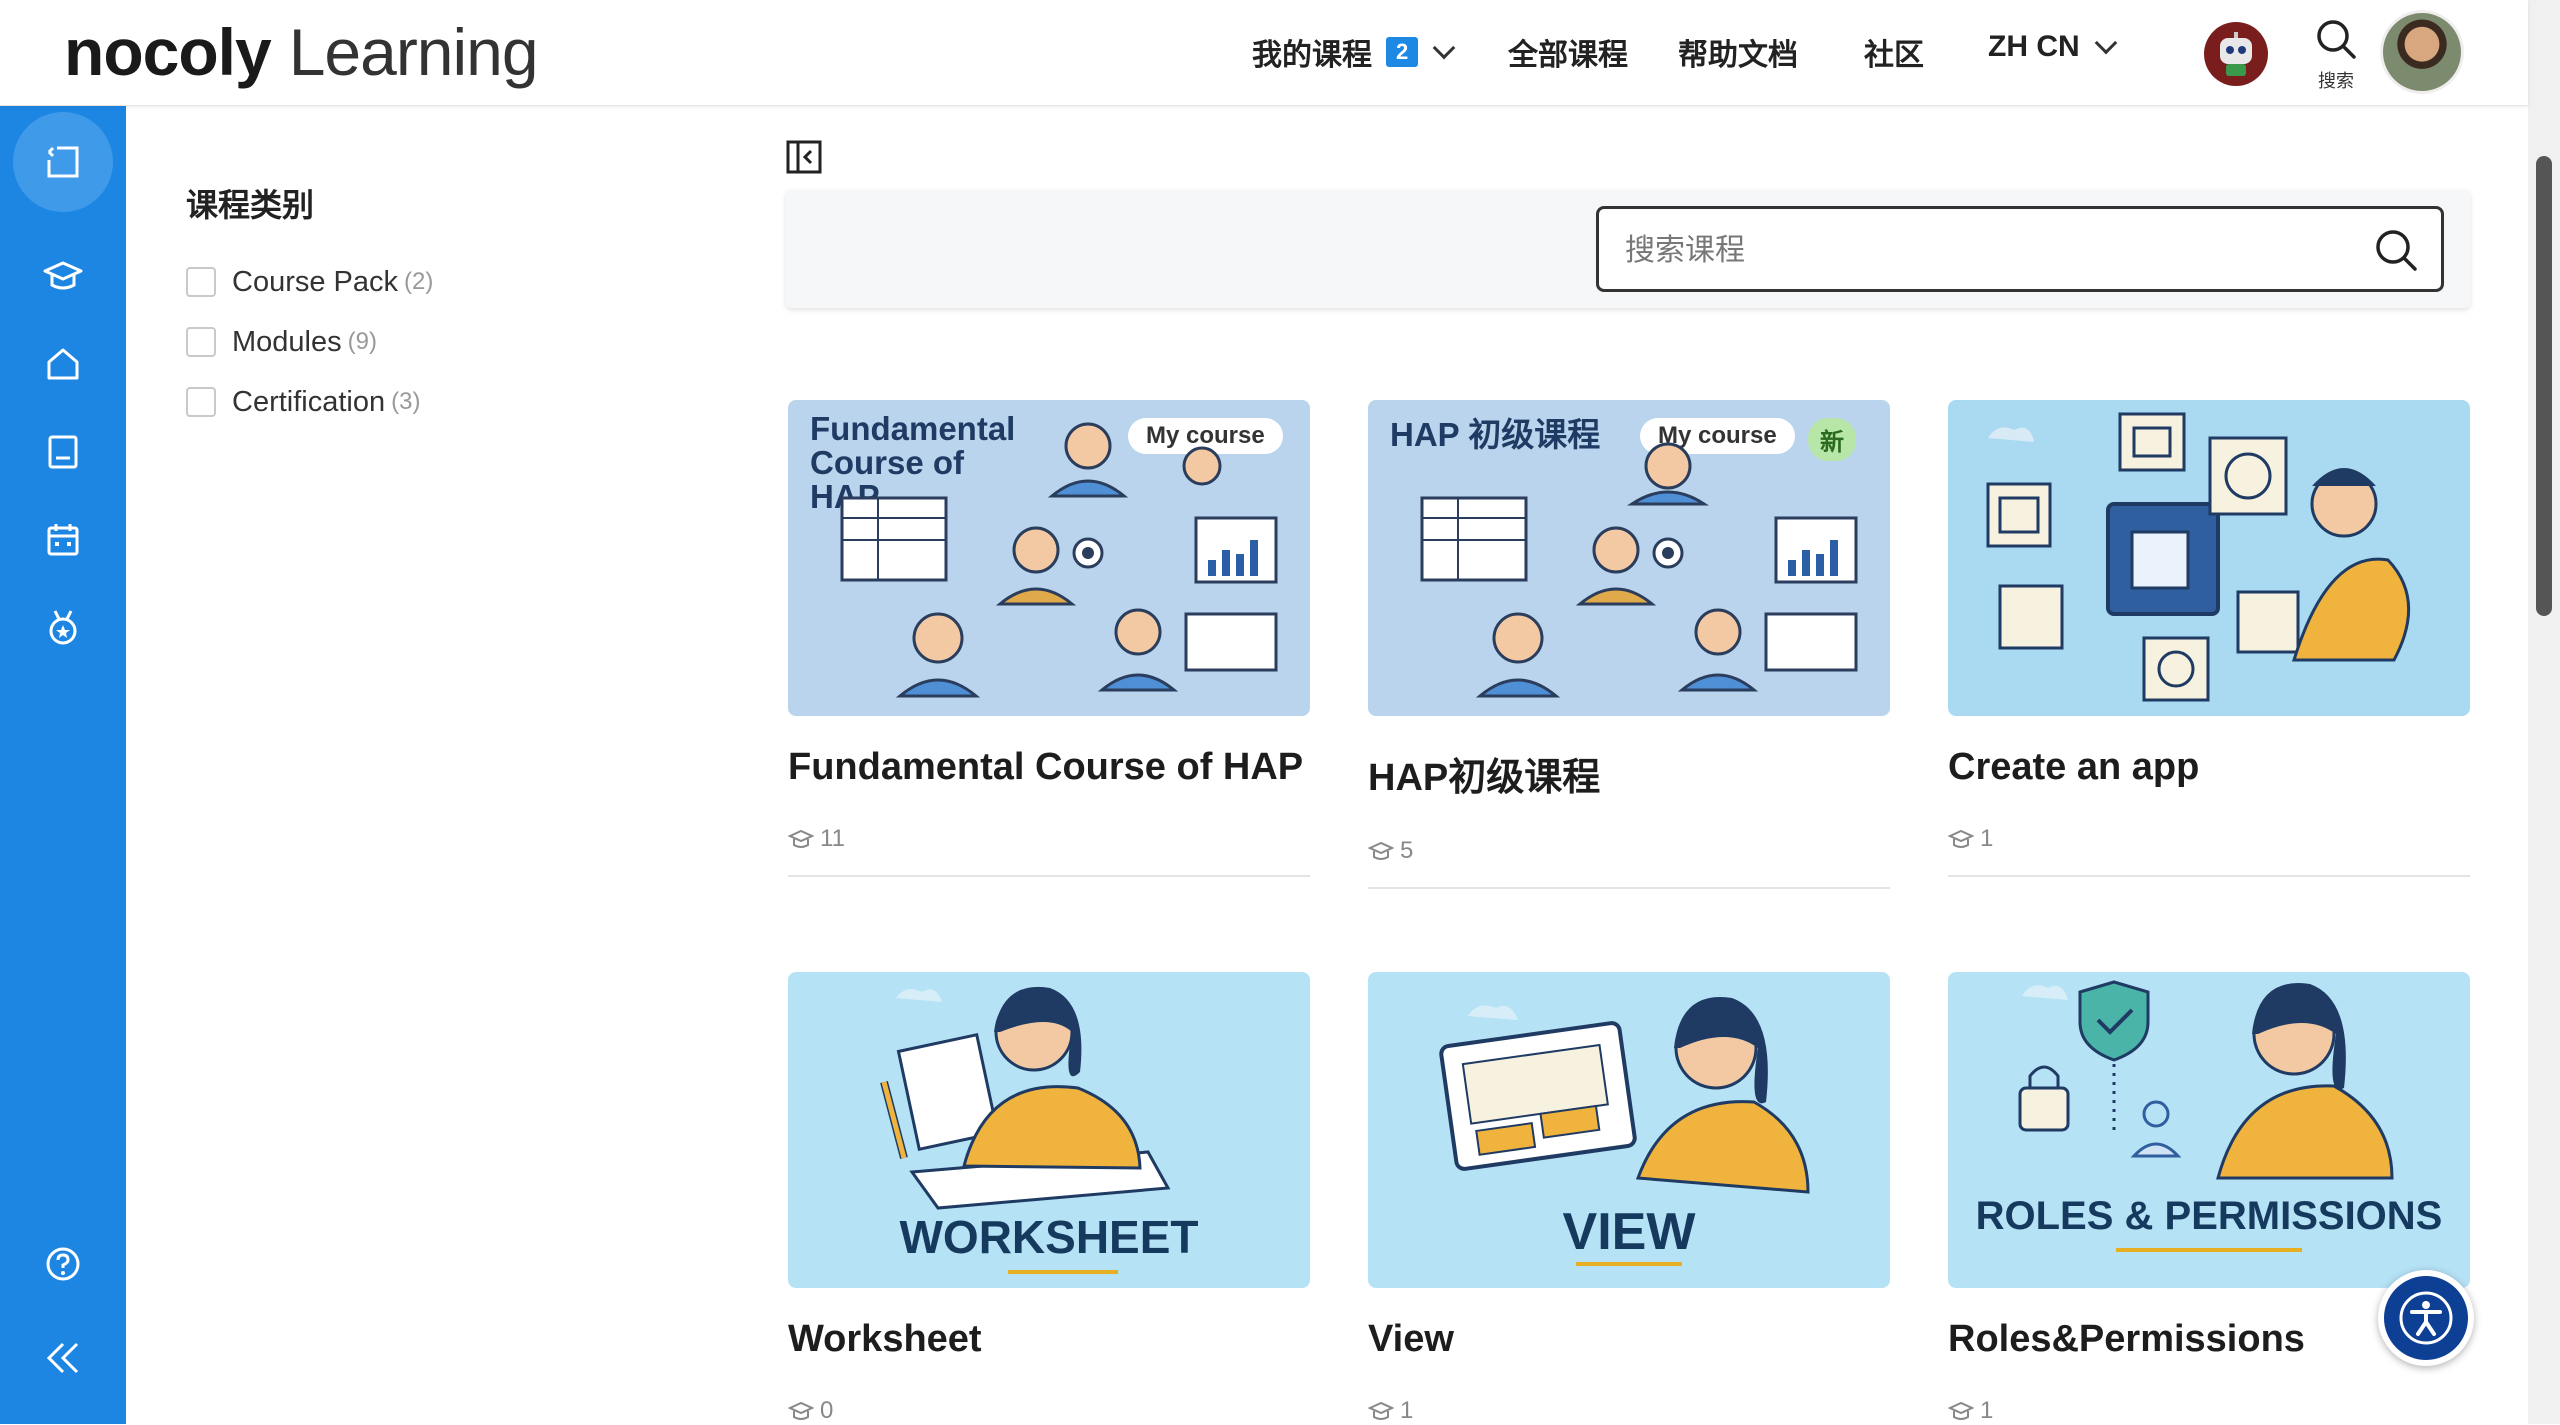  I want to click on filter-count: (9), so click(362, 341).